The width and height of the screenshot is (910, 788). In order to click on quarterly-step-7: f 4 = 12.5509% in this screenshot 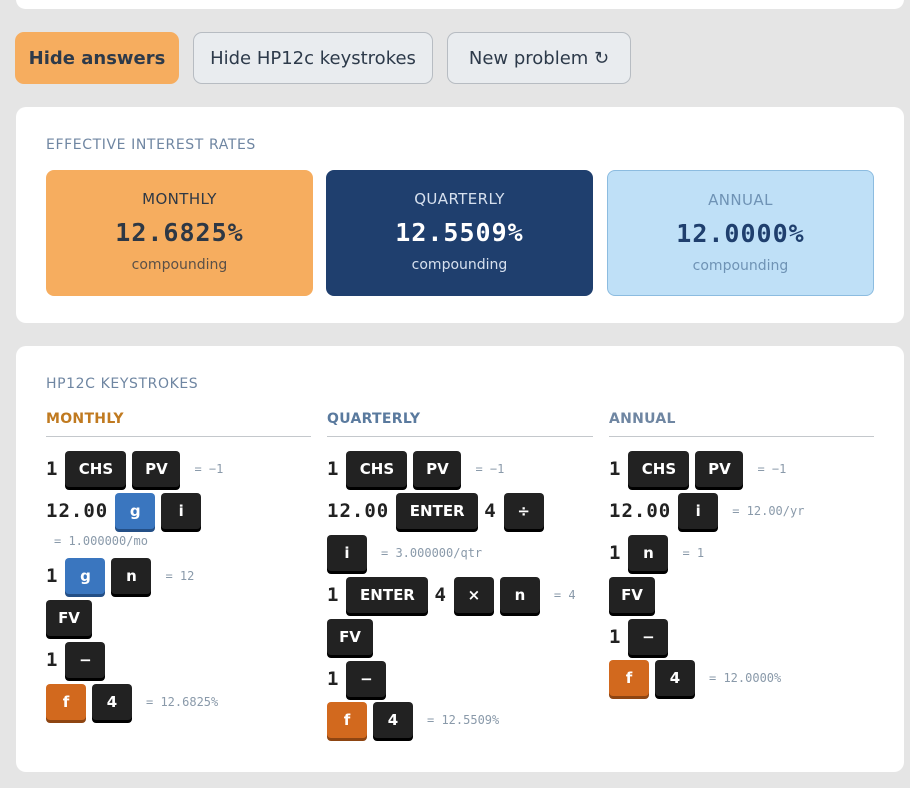, I will do `click(413, 720)`.